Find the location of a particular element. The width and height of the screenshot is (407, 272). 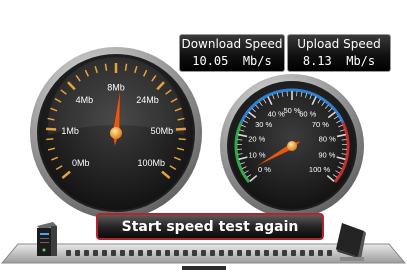

percent-tick-label: 100 % is located at coordinates (320, 169).